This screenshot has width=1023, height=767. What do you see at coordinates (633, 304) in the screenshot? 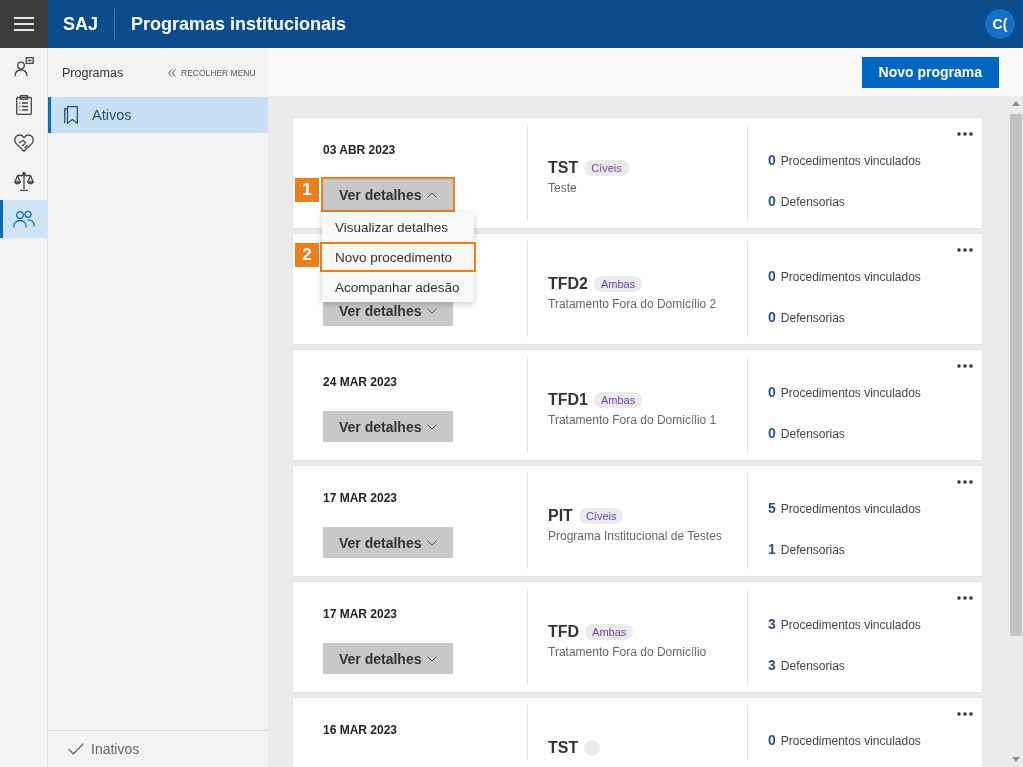
I see `program-description: Tratamento Fora do Domicílio 2` at bounding box center [633, 304].